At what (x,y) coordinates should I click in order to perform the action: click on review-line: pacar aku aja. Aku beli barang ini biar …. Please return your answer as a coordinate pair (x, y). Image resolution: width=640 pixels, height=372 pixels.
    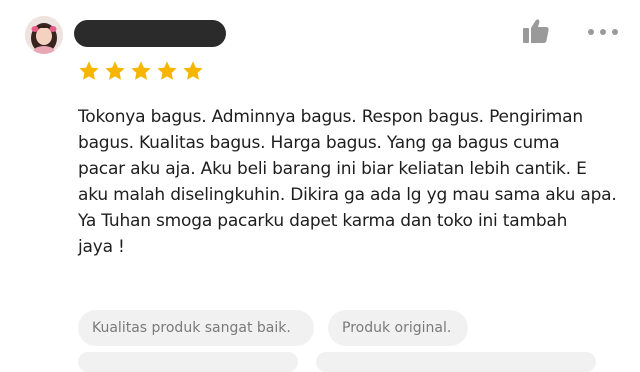
    Looking at the image, I should click on (332, 169).